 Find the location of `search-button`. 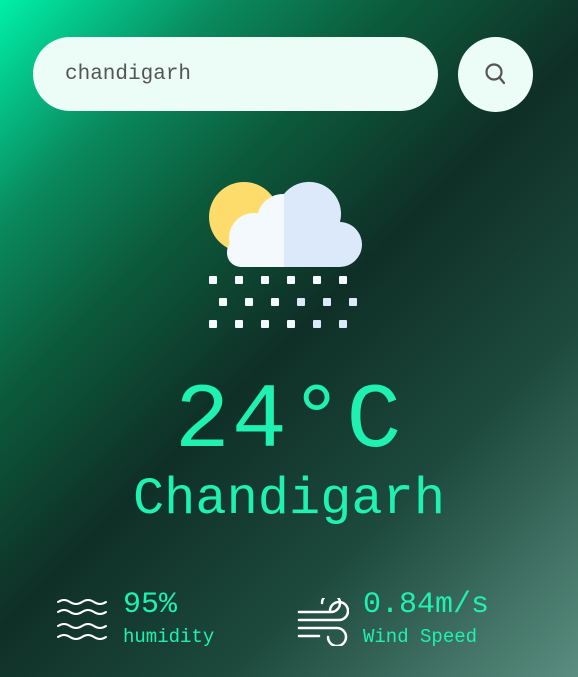

search-button is located at coordinates (495, 74).